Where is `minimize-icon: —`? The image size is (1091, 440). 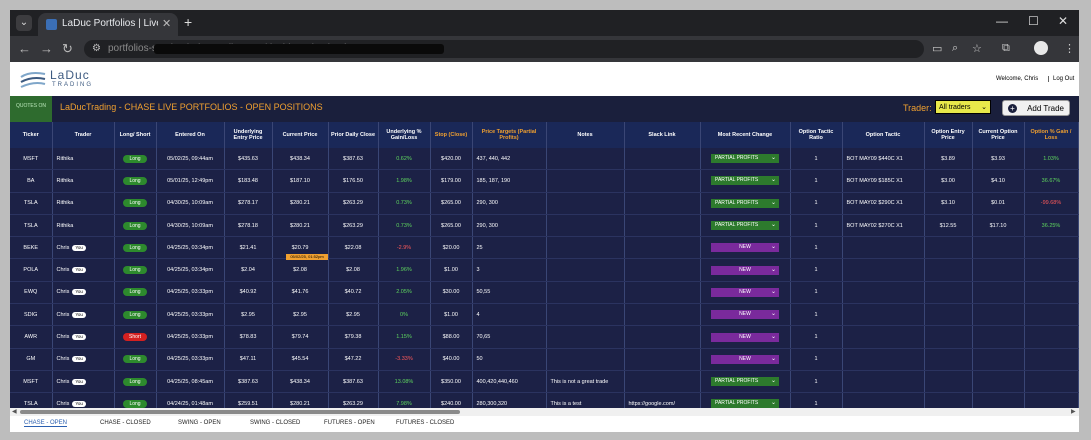 minimize-icon: — is located at coordinates (1002, 21).